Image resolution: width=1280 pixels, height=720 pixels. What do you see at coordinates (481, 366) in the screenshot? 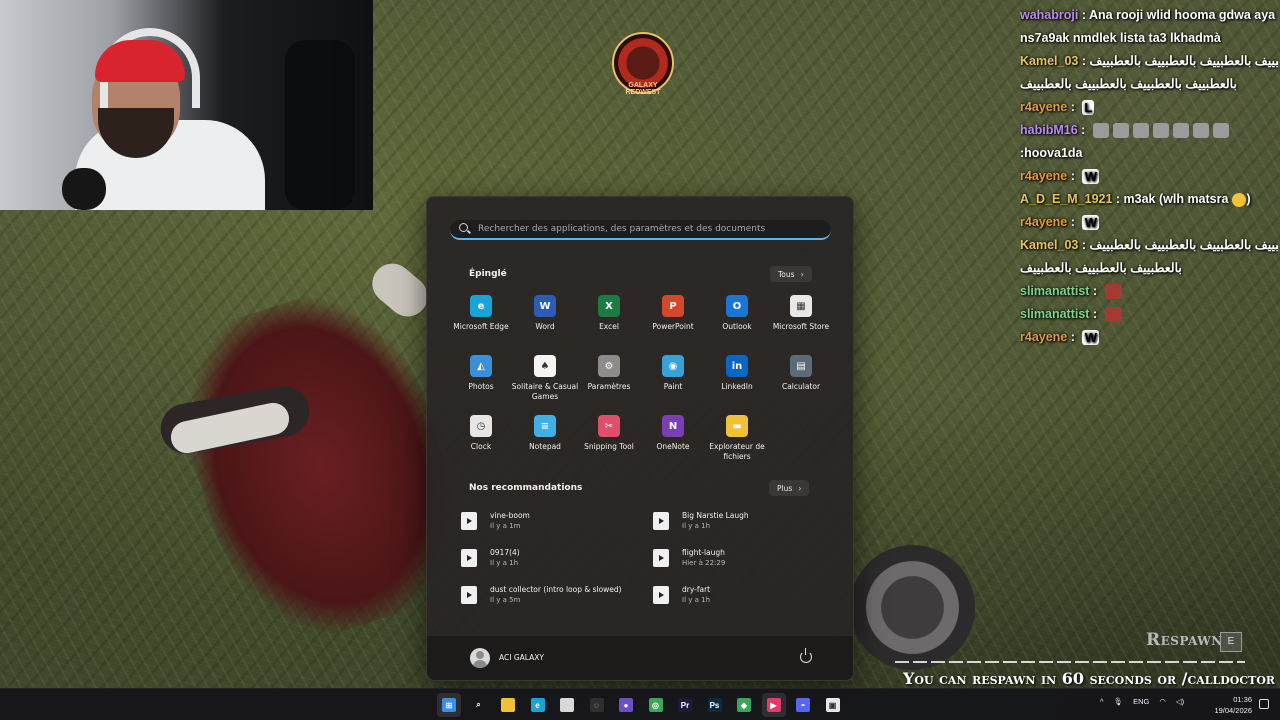
I see `photos-icon: ◭` at bounding box center [481, 366].